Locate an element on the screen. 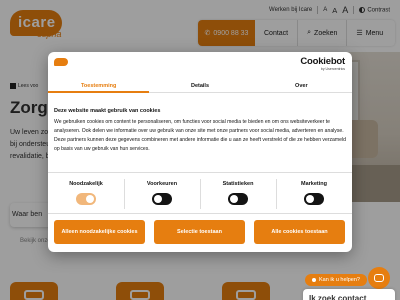  help-chat-pill: Kan ik u helpen? is located at coordinates (336, 280).